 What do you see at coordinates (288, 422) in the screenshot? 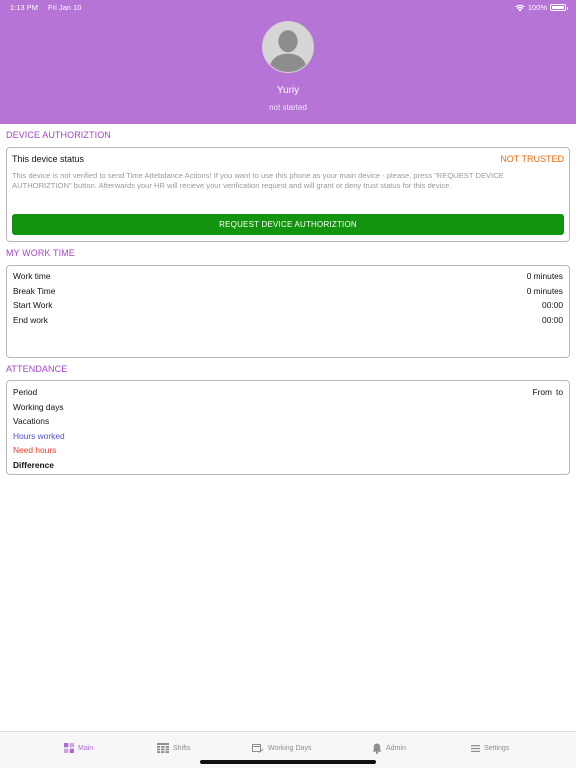
I see `vacations-row: Vacations` at bounding box center [288, 422].